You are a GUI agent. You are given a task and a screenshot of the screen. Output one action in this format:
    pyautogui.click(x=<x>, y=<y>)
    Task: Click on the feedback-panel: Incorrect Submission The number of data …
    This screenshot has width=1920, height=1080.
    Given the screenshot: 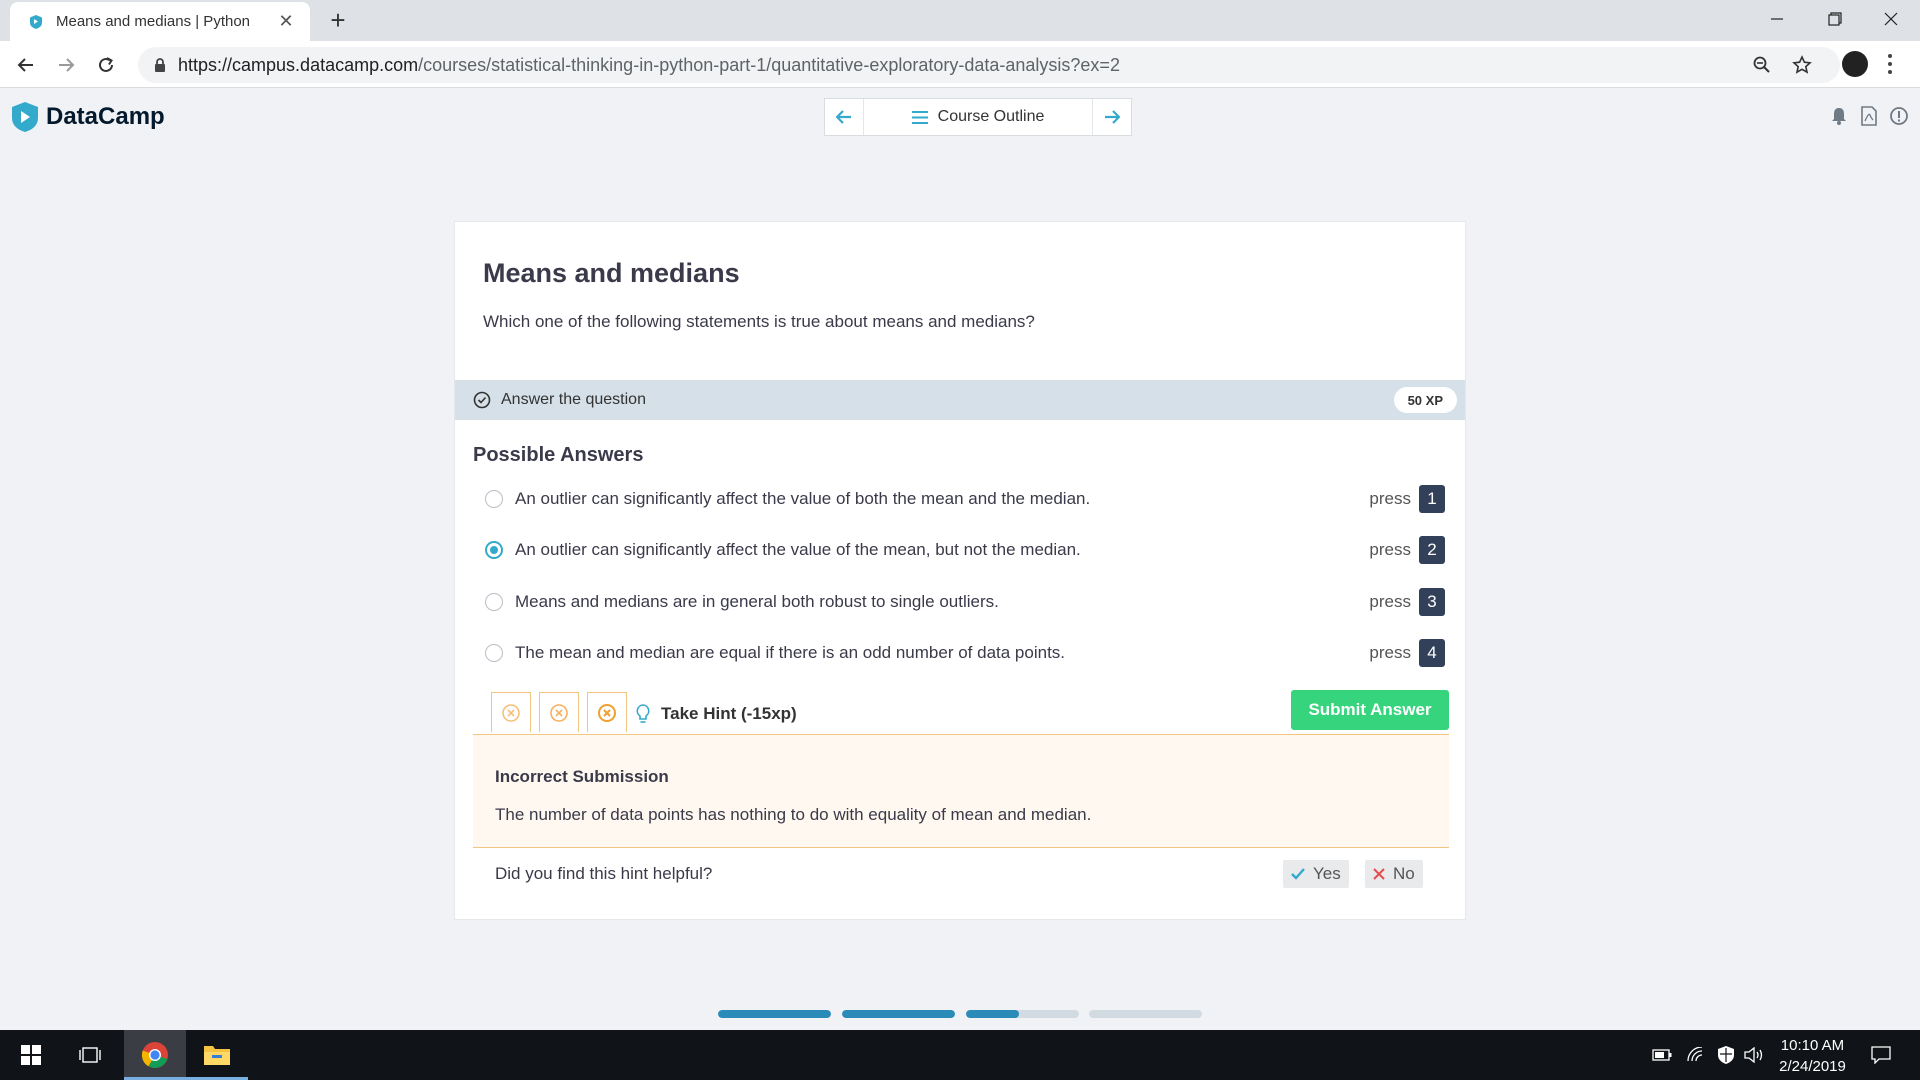 What is the action you would take?
    pyautogui.click(x=961, y=791)
    